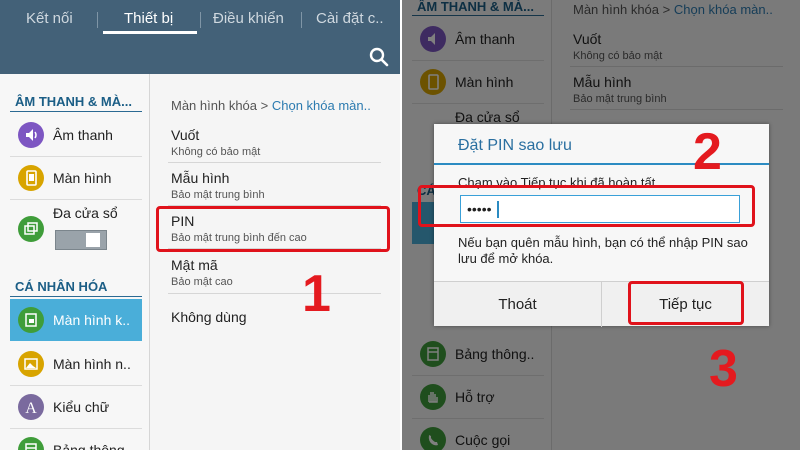 This screenshot has height=450, width=800. What do you see at coordinates (93, 446) in the screenshot?
I see `sidebar-item-label: Bảng thông..` at bounding box center [93, 446].